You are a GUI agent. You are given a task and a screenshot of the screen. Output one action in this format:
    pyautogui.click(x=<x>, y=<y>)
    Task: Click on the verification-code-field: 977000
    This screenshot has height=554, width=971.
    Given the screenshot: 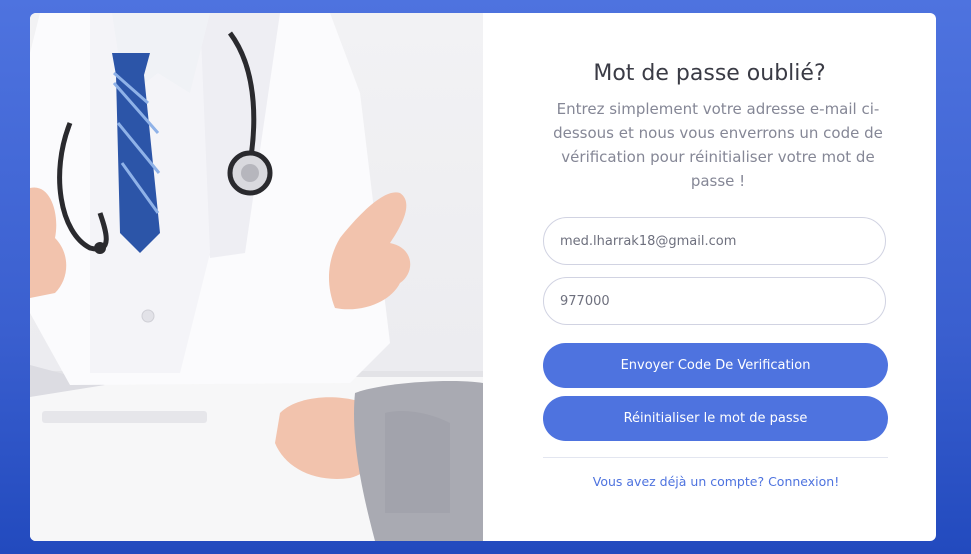 What is the action you would take?
    pyautogui.click(x=714, y=301)
    